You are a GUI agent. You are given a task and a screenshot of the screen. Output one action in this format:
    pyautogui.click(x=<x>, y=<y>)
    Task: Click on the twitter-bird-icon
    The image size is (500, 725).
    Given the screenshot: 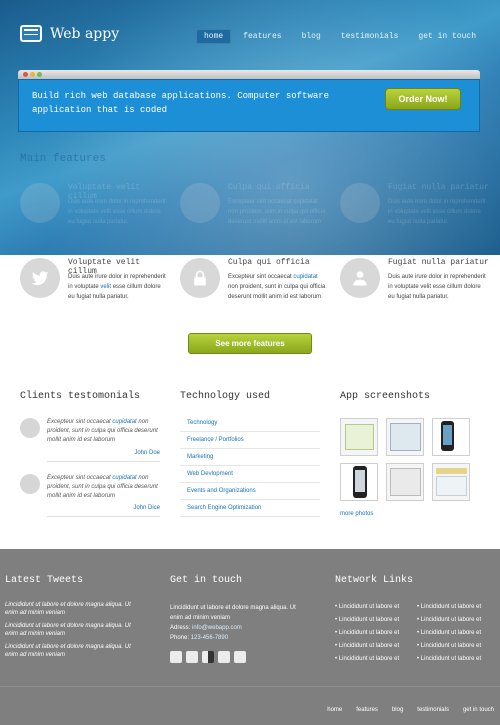 What is the action you would take?
    pyautogui.click(x=40, y=278)
    